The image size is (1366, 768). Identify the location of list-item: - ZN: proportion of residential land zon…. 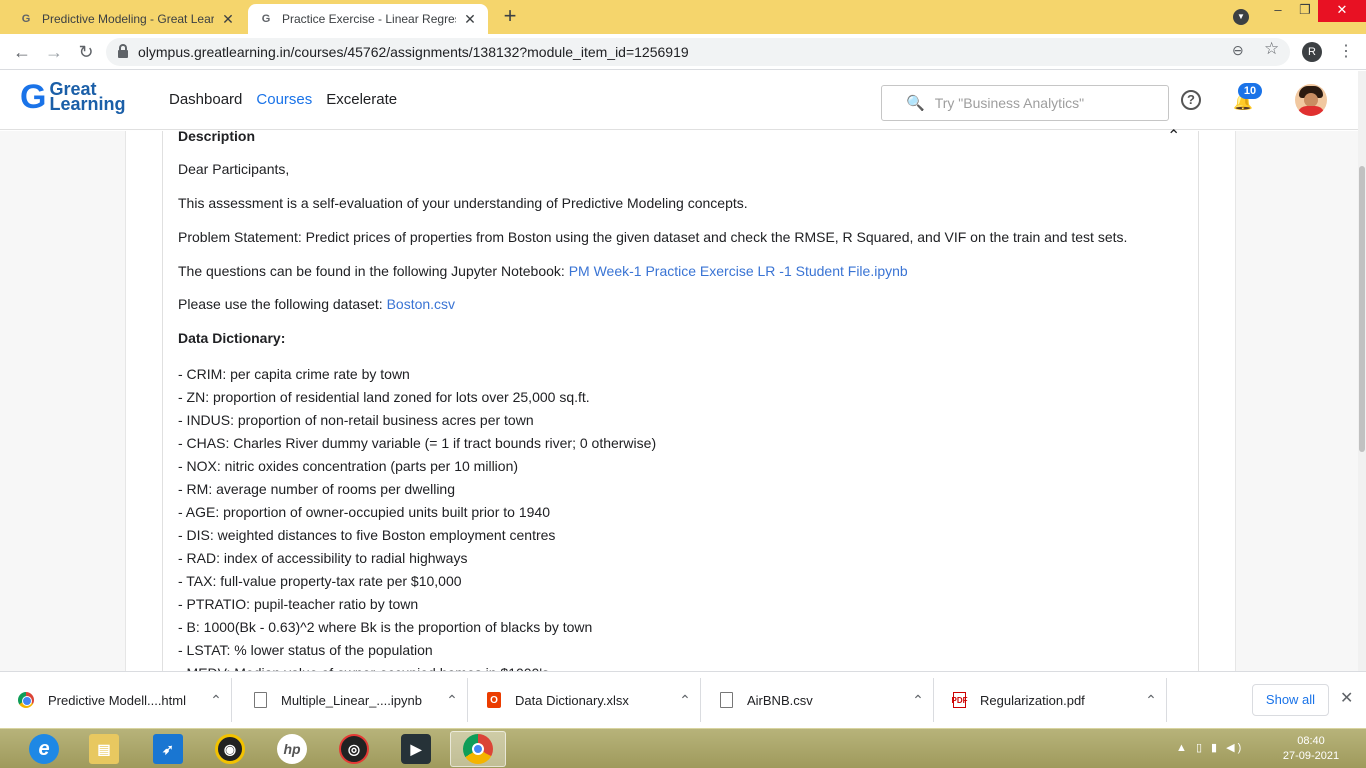
(384, 397).